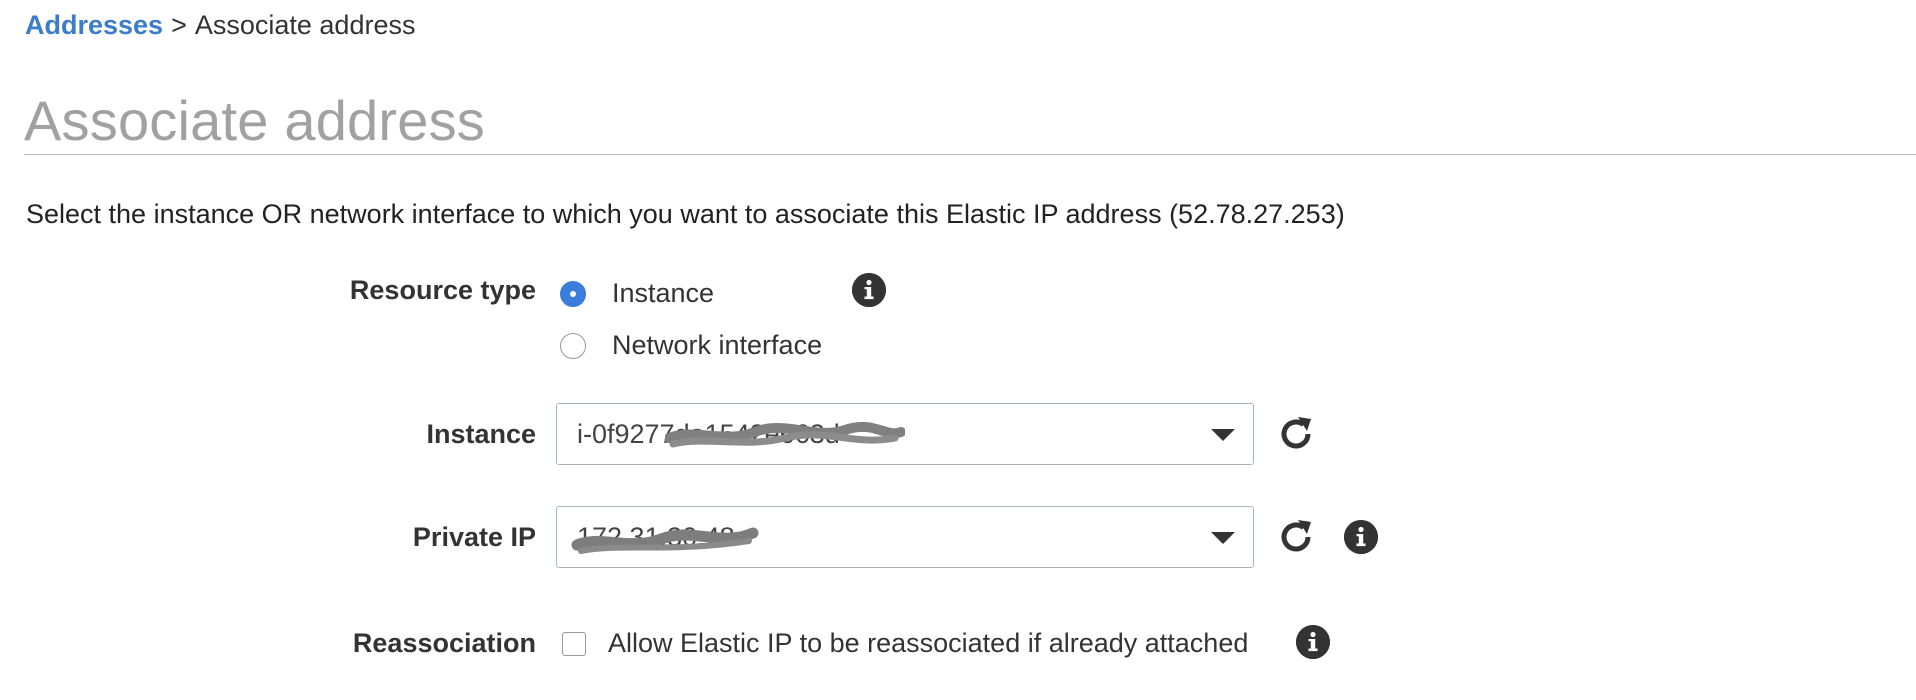 The height and width of the screenshot is (700, 1916). What do you see at coordinates (1296, 537) in the screenshot?
I see `private-ip-refresh-icon` at bounding box center [1296, 537].